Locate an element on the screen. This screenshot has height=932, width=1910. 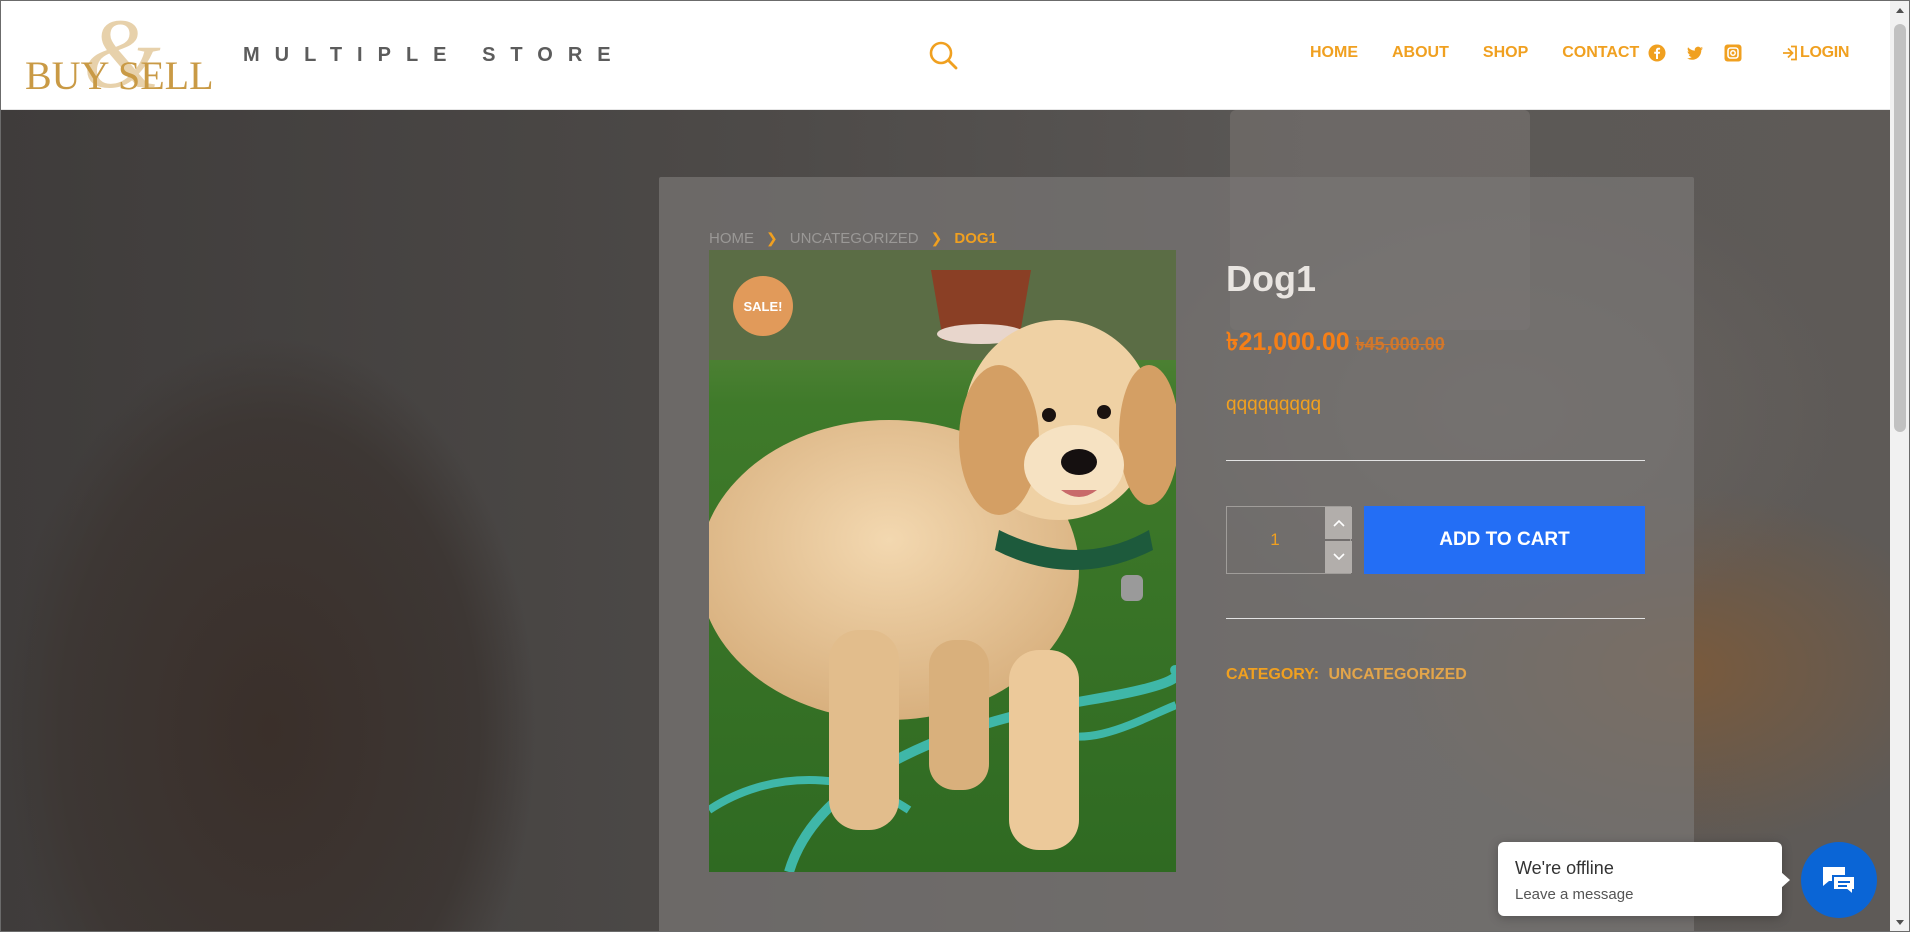
twitter-icon is located at coordinates (1695, 53).